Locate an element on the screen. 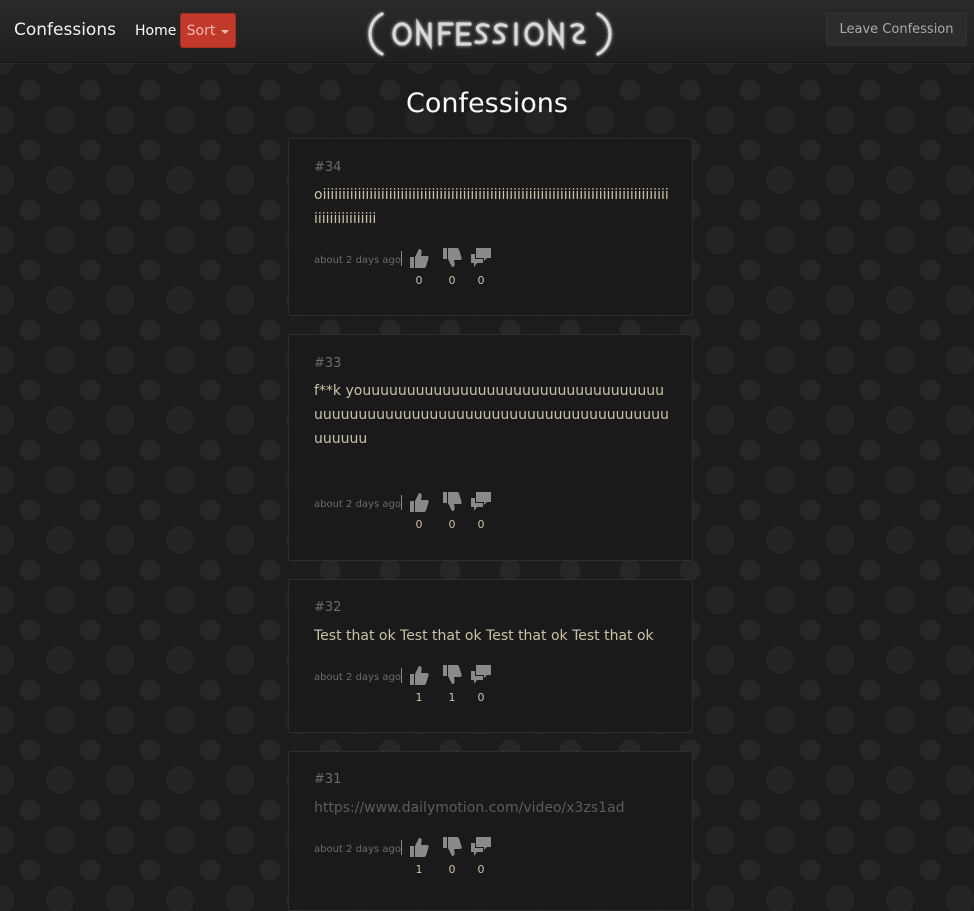 The height and width of the screenshot is (911, 974). home-link: Home is located at coordinates (155, 31).